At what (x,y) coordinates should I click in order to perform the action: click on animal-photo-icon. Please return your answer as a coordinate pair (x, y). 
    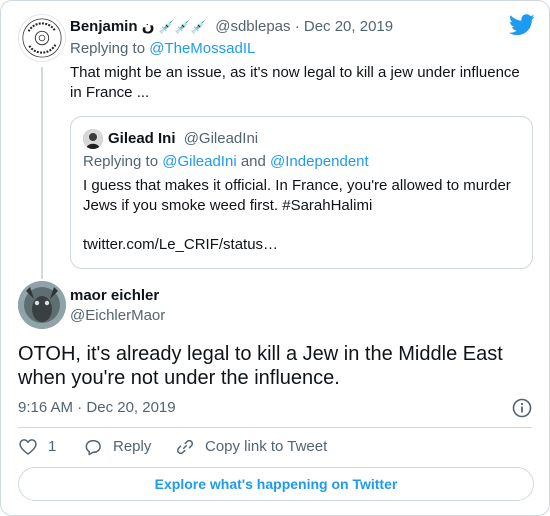
    Looking at the image, I should click on (42, 305).